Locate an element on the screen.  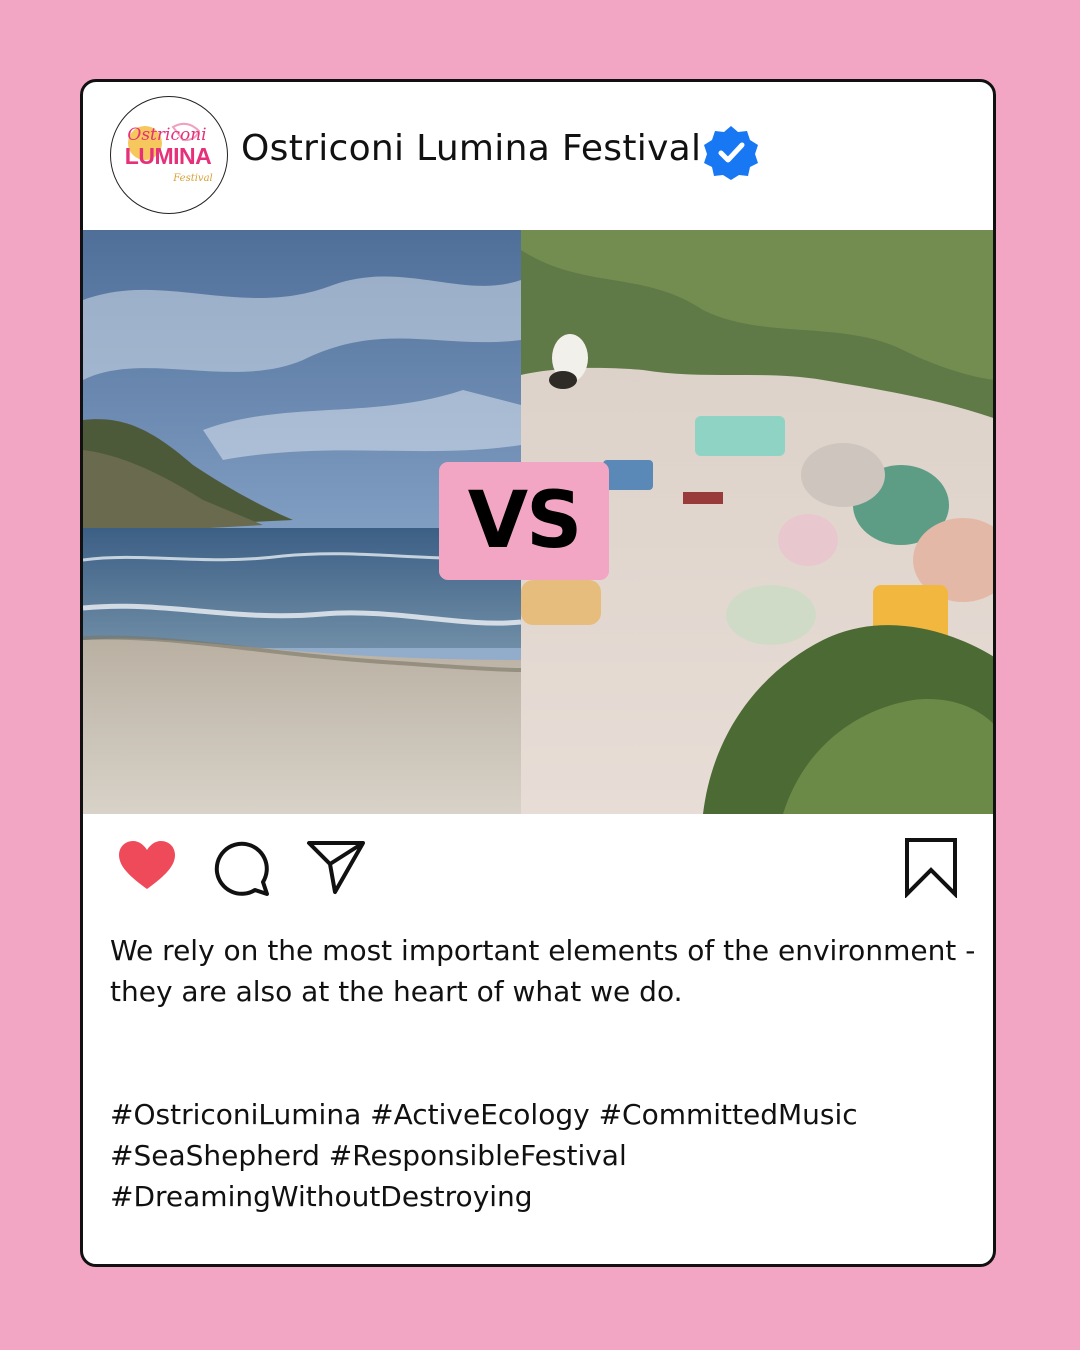
festival-logo: Ostriconi LUMINA Festival is located at coordinates (169, 153).